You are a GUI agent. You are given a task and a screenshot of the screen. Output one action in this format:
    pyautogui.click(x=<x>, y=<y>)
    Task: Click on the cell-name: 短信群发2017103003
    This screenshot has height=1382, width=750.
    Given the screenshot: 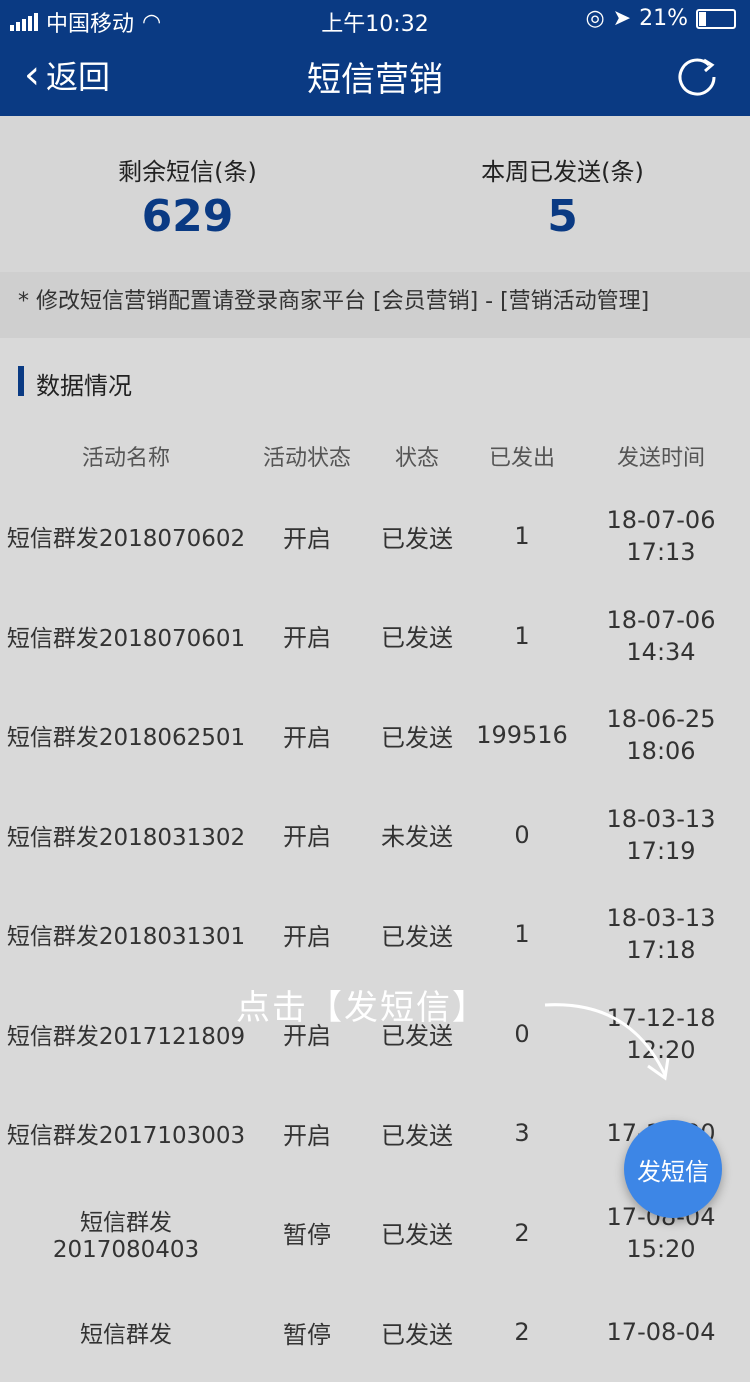 What is the action you would take?
    pyautogui.click(x=126, y=1136)
    